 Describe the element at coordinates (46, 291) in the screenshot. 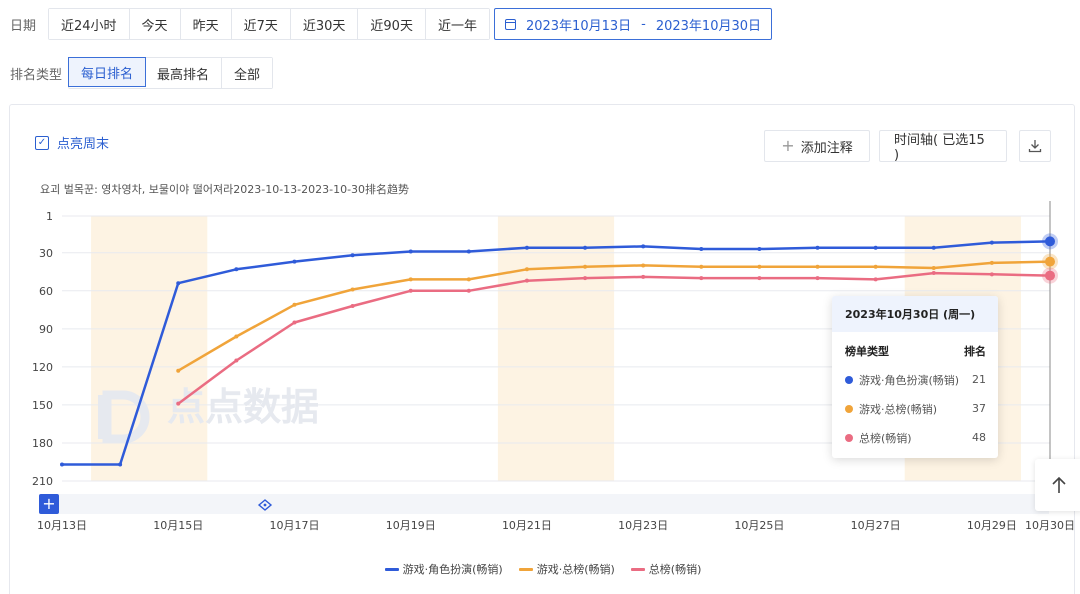

I see `y-tick-label: 60` at that location.